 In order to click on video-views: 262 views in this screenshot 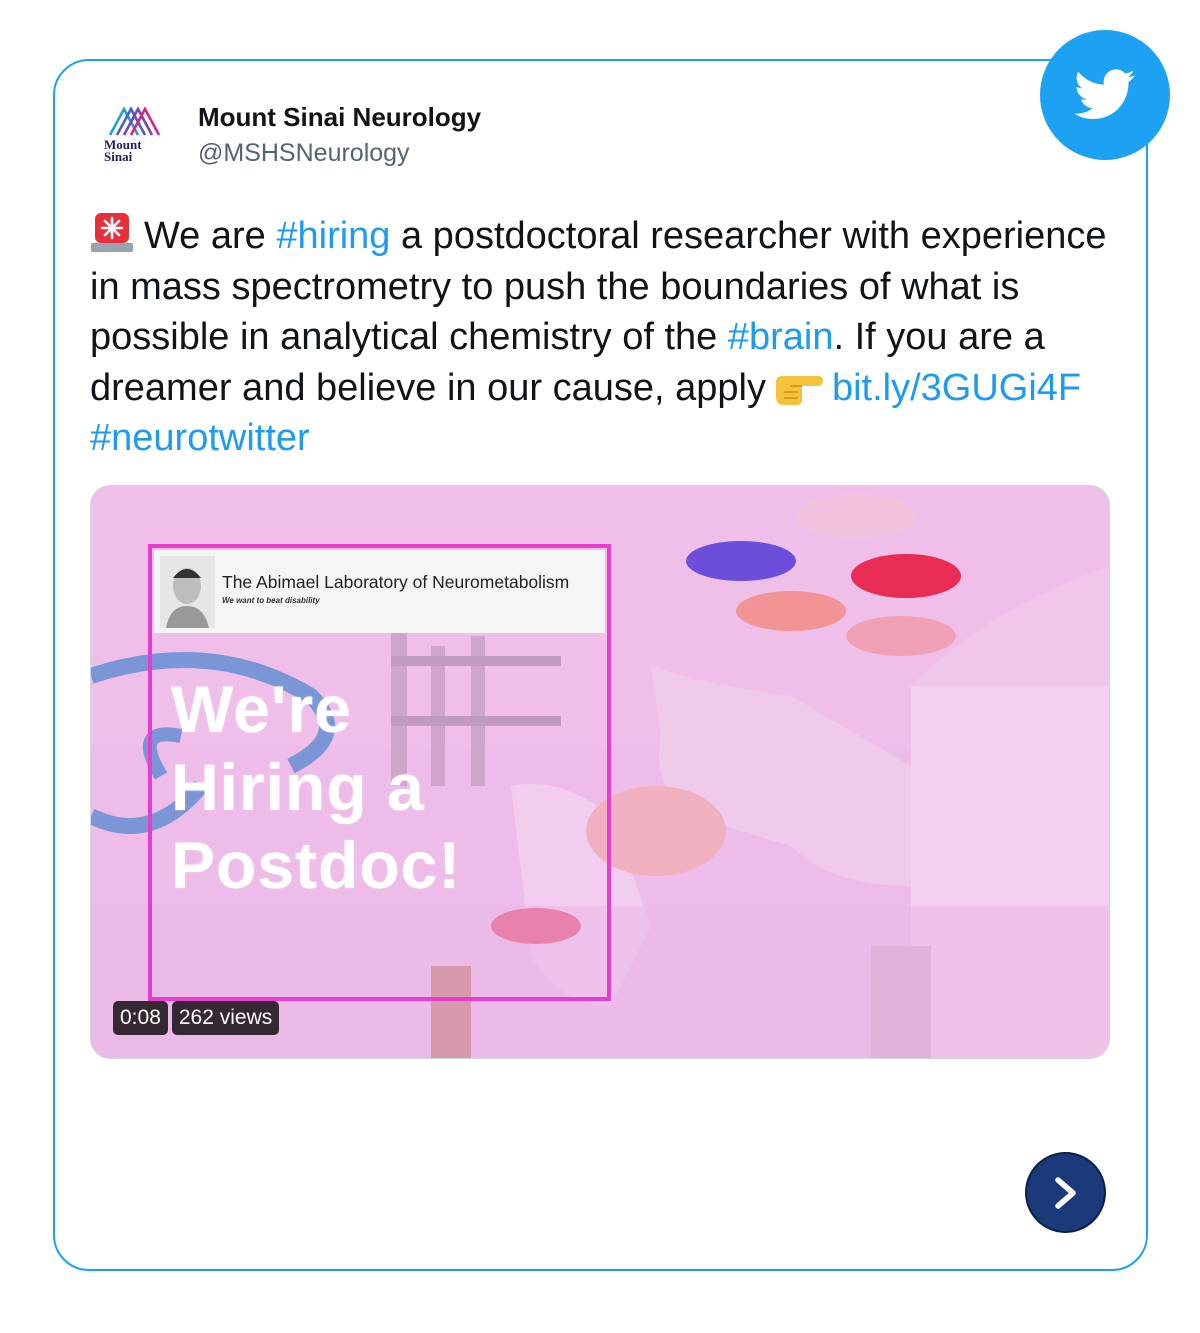, I will do `click(225, 1018)`.